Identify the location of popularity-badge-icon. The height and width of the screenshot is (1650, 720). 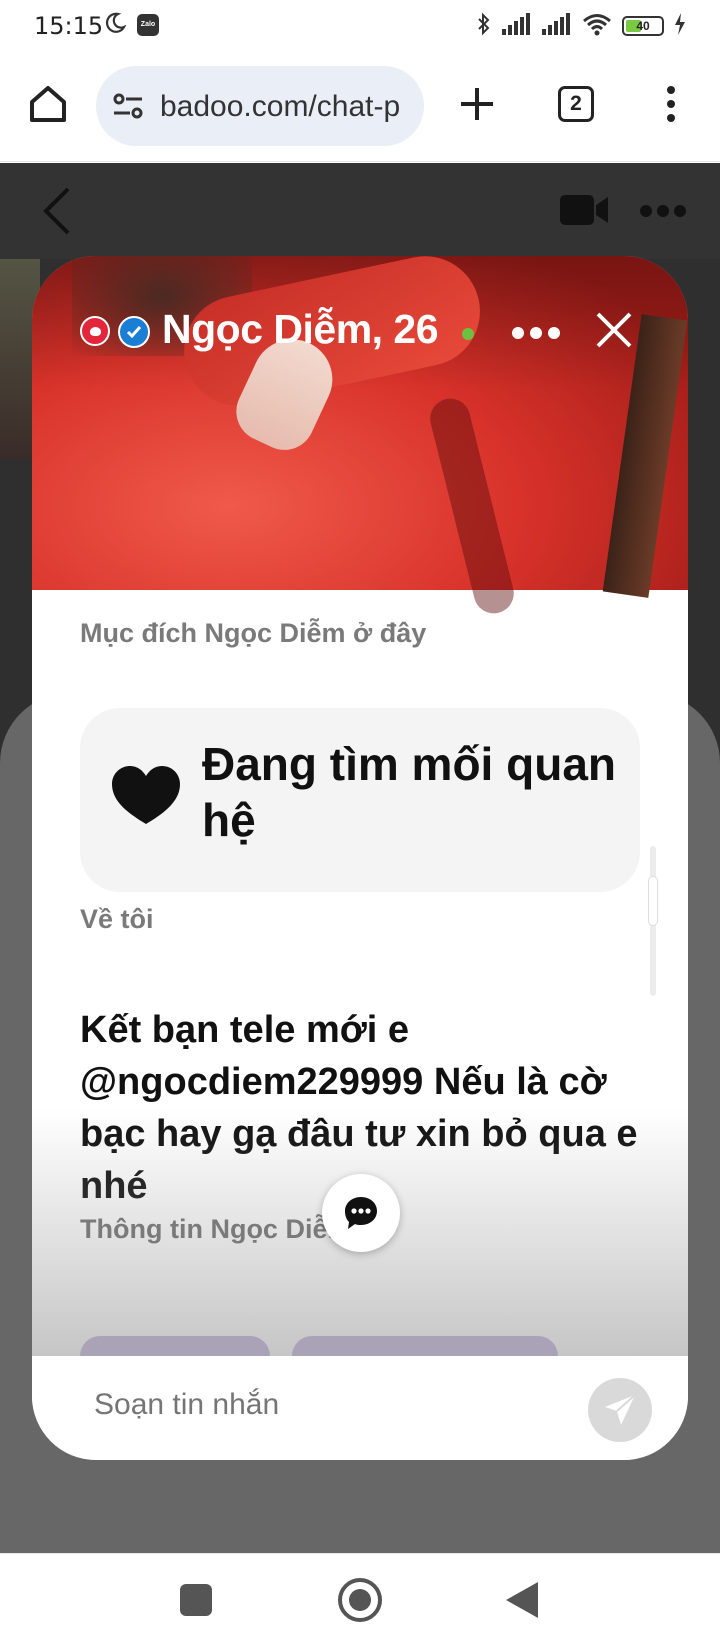
(95, 331).